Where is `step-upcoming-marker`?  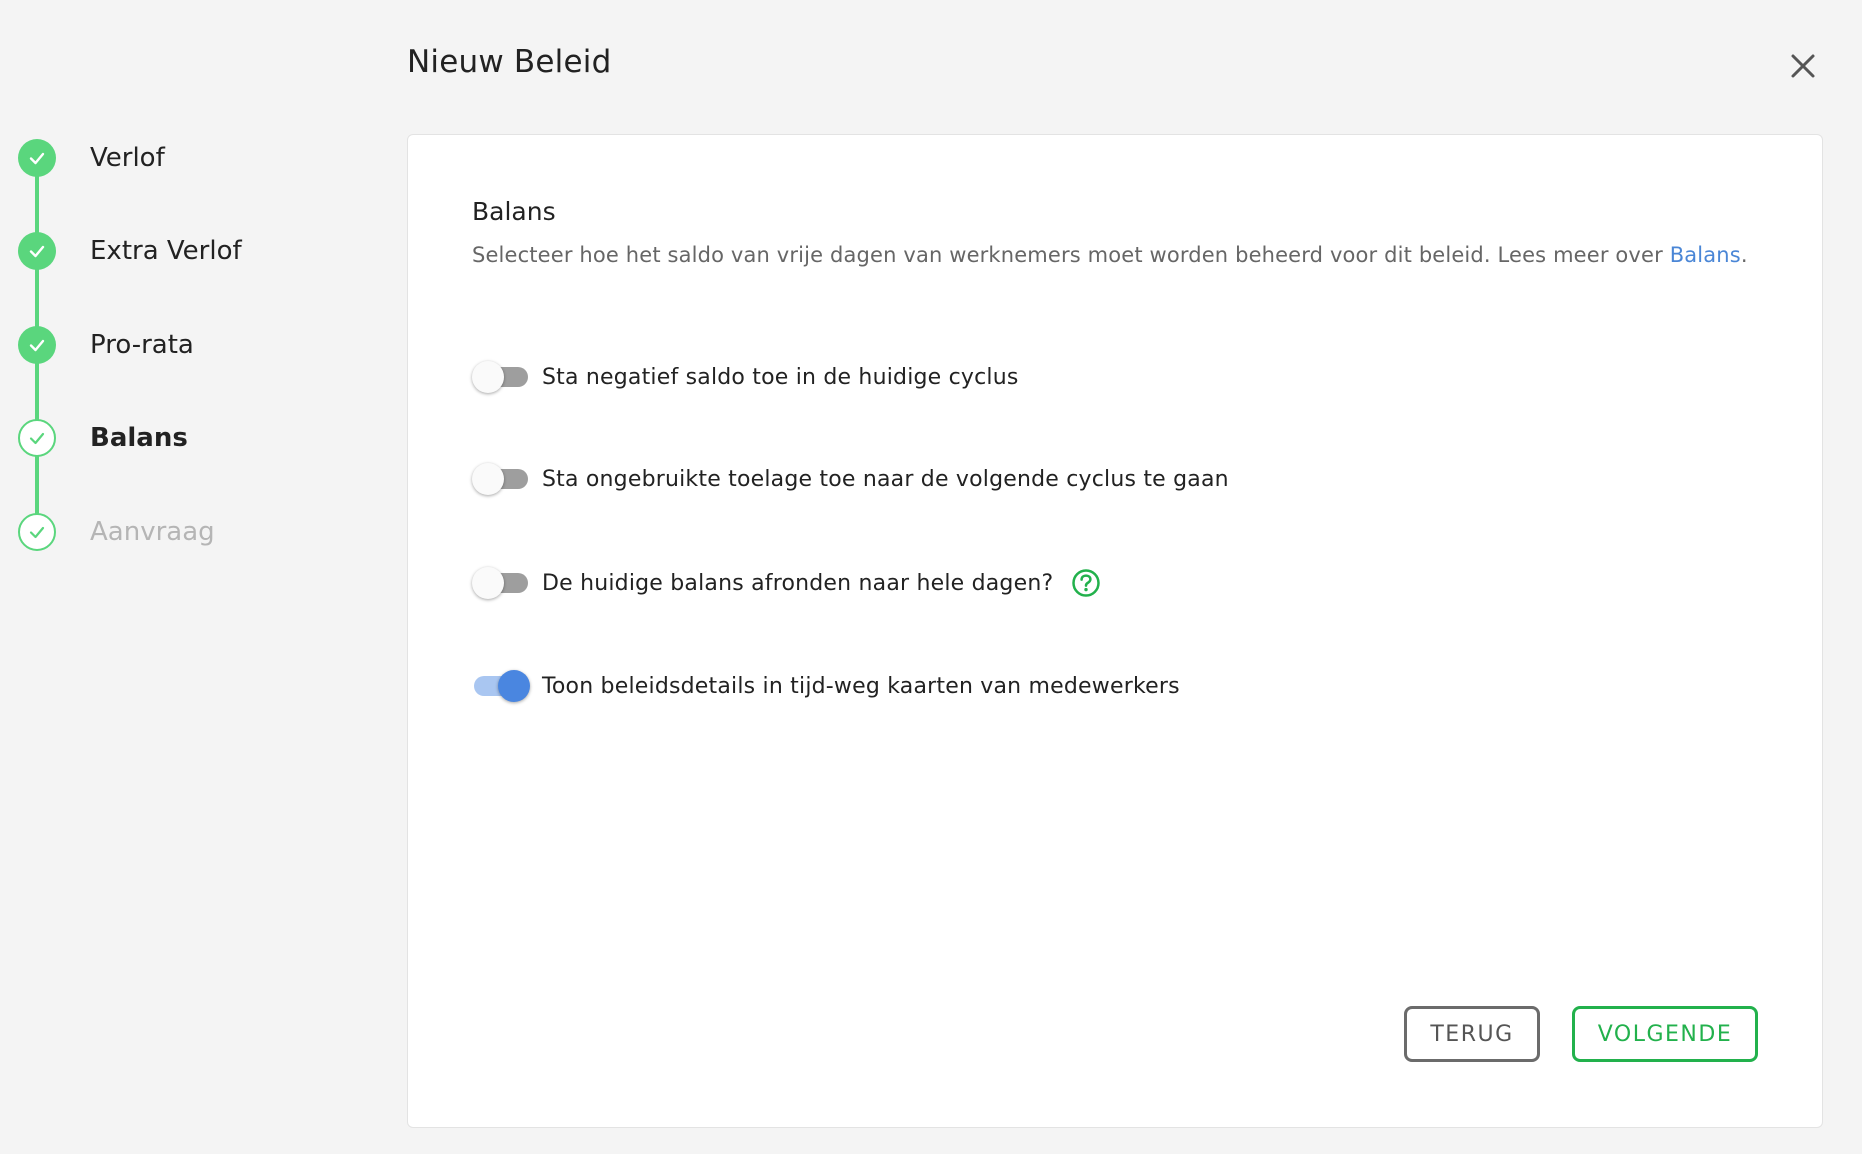 step-upcoming-marker is located at coordinates (37, 532).